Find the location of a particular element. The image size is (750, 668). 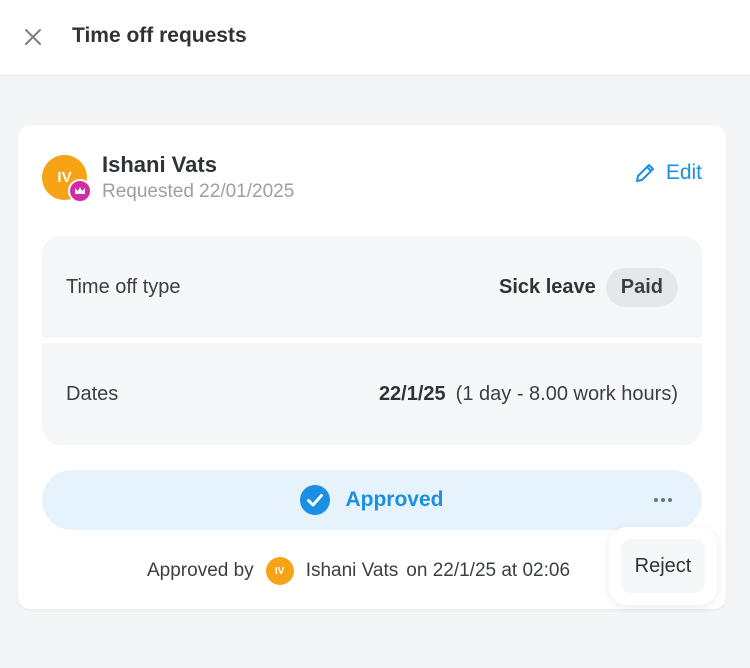

close-icon is located at coordinates (33, 37).